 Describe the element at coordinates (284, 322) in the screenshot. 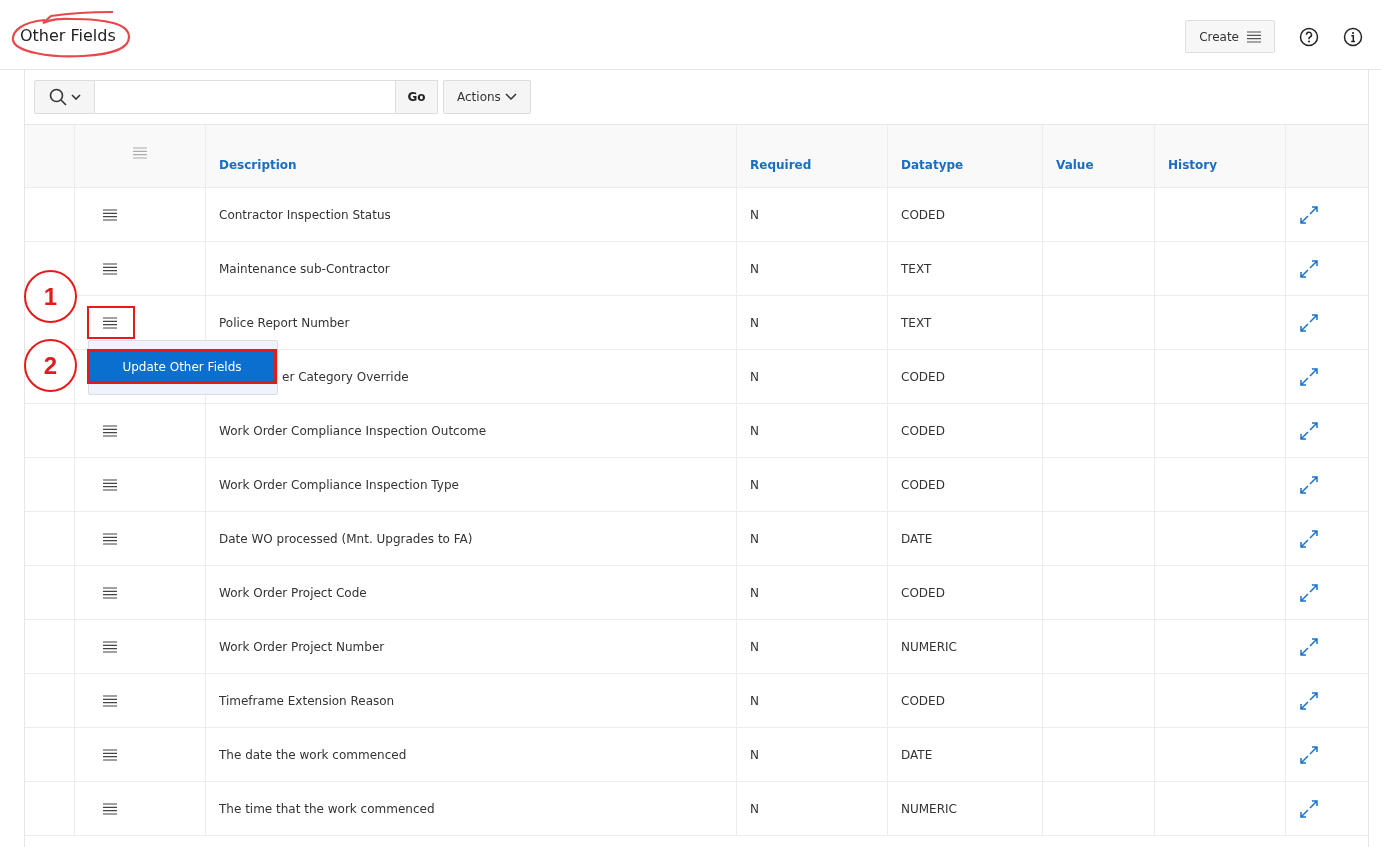

I see `table-cell: Police Report Number` at that location.